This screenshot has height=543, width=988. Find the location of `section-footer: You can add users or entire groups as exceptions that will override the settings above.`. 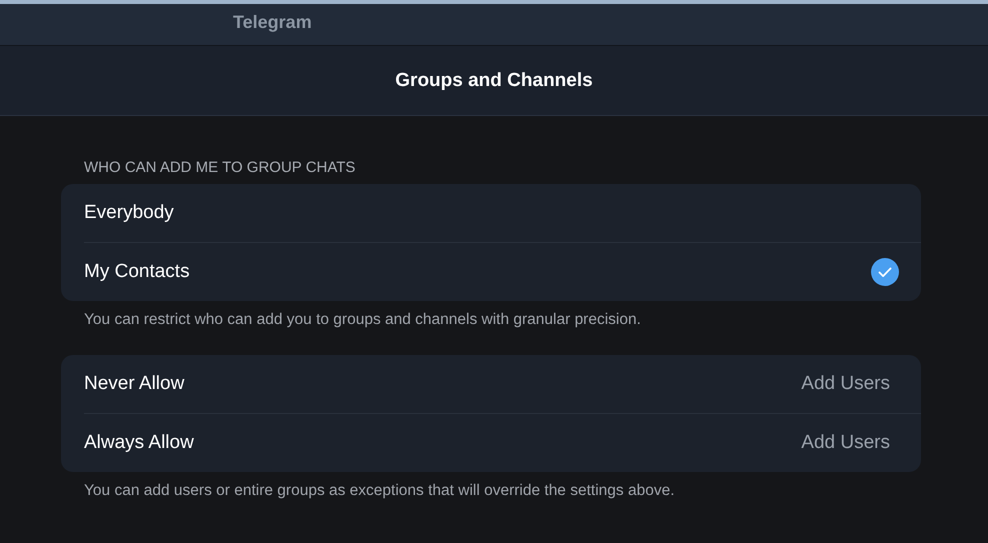

section-footer: You can add users or entire groups as exceptions that will override the settings above. is located at coordinates (379, 491).